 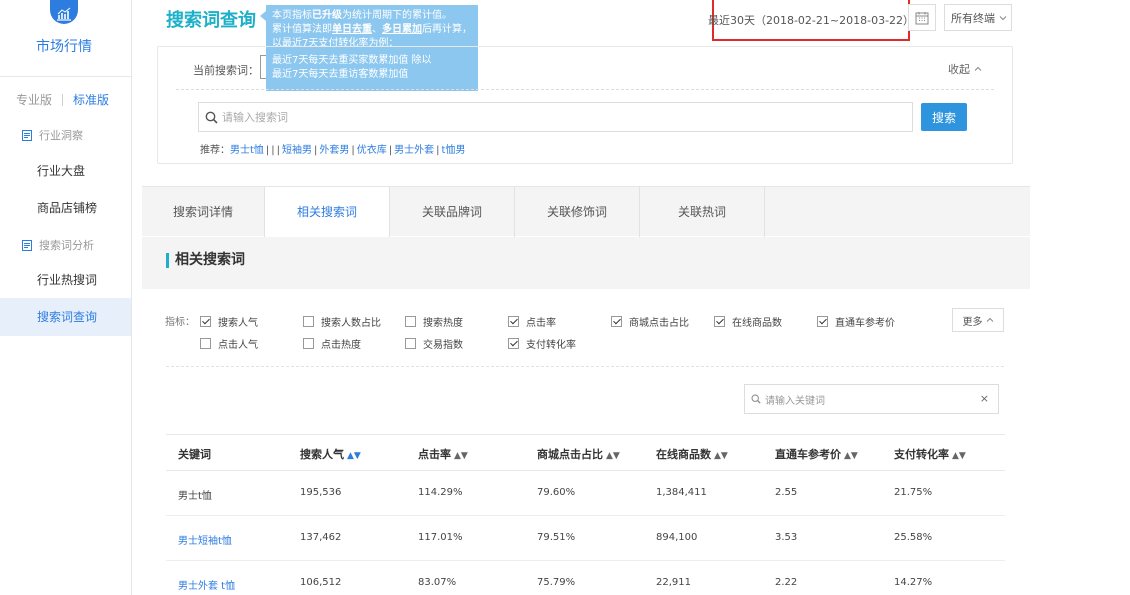 What do you see at coordinates (238, 345) in the screenshot?
I see `indicator-label: 点击人气` at bounding box center [238, 345].